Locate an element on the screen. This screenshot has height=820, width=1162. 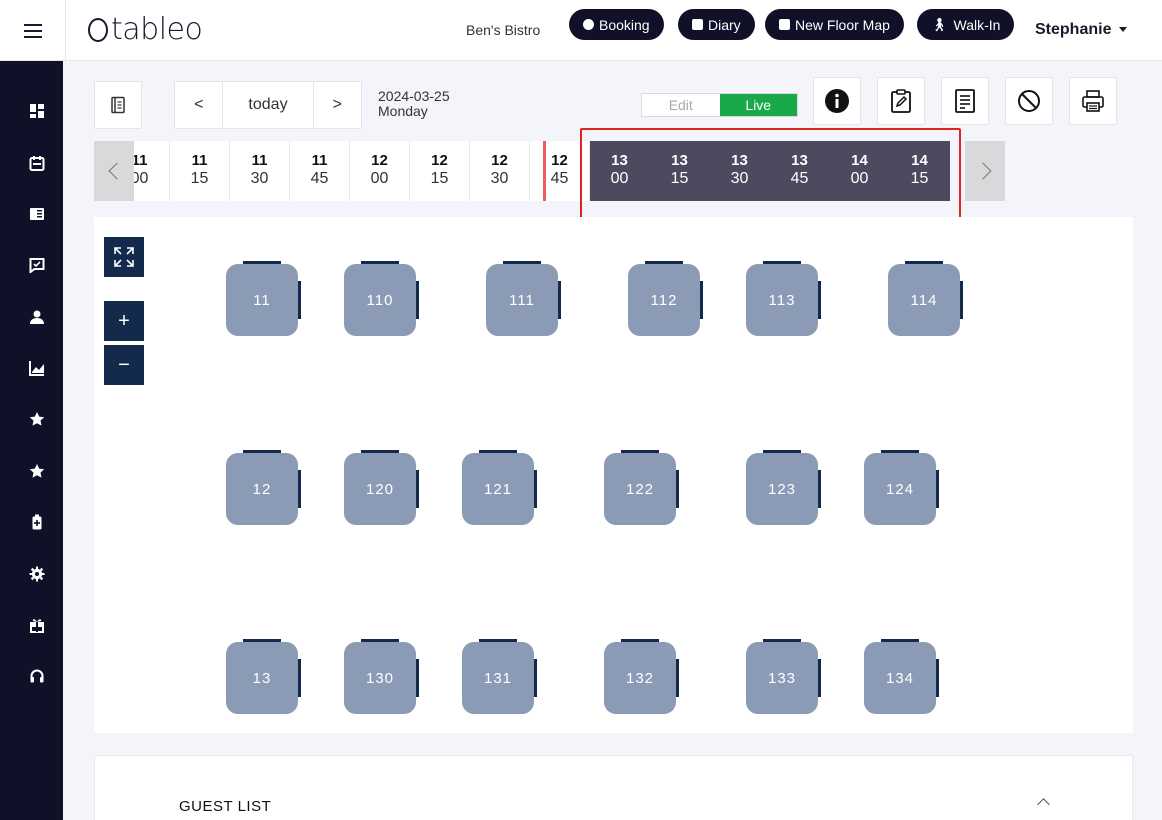
table: 122 is located at coordinates (641, 487).